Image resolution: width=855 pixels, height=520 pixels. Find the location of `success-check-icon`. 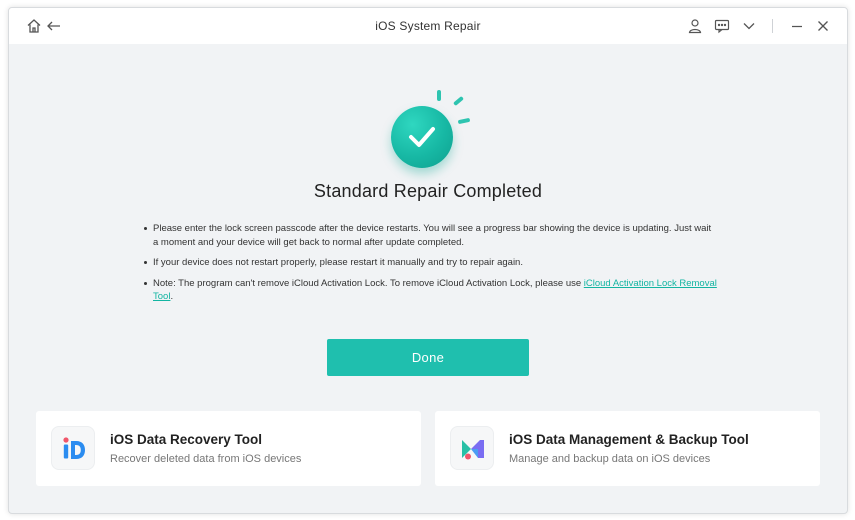

success-check-icon is located at coordinates (429, 136).